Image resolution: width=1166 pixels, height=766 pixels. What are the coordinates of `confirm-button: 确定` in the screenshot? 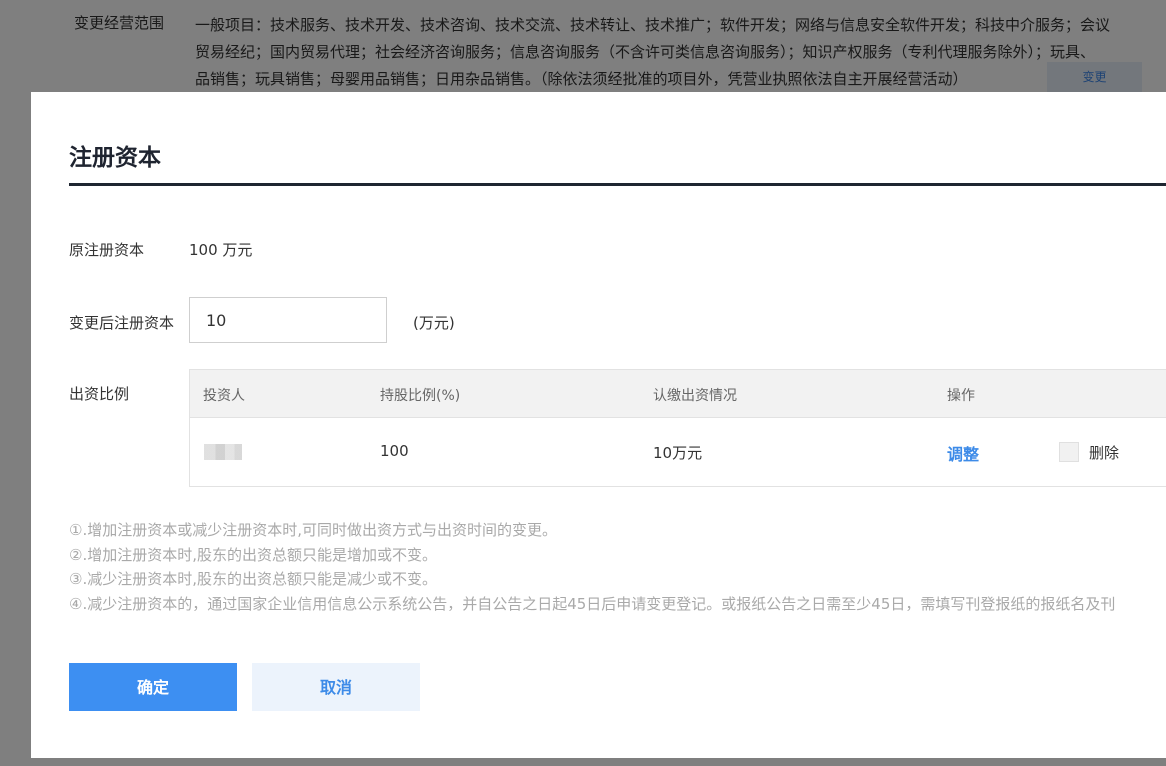 It's located at (153, 687).